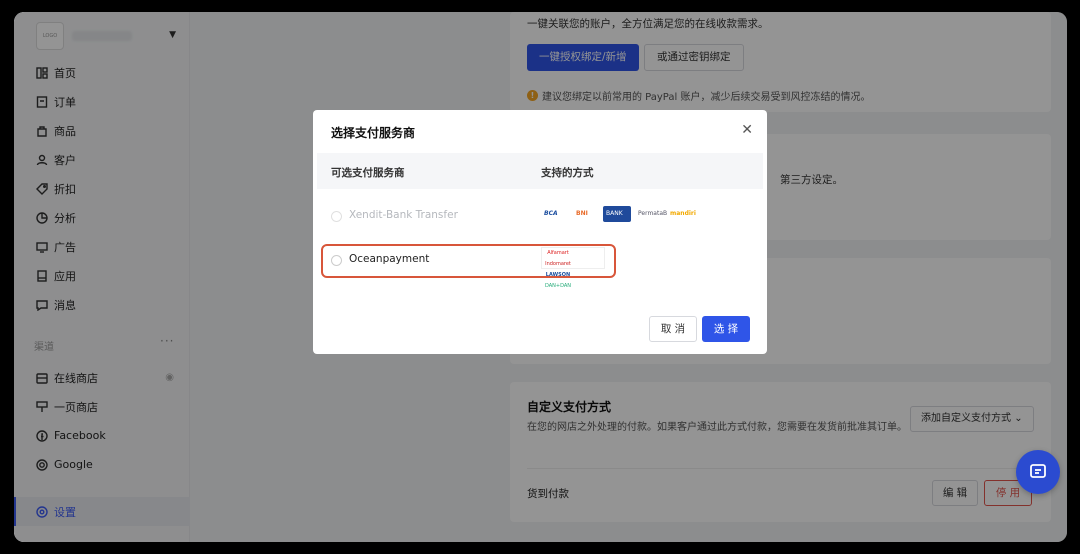  I want to click on bri-logo: BANK BRI, so click(617, 219).